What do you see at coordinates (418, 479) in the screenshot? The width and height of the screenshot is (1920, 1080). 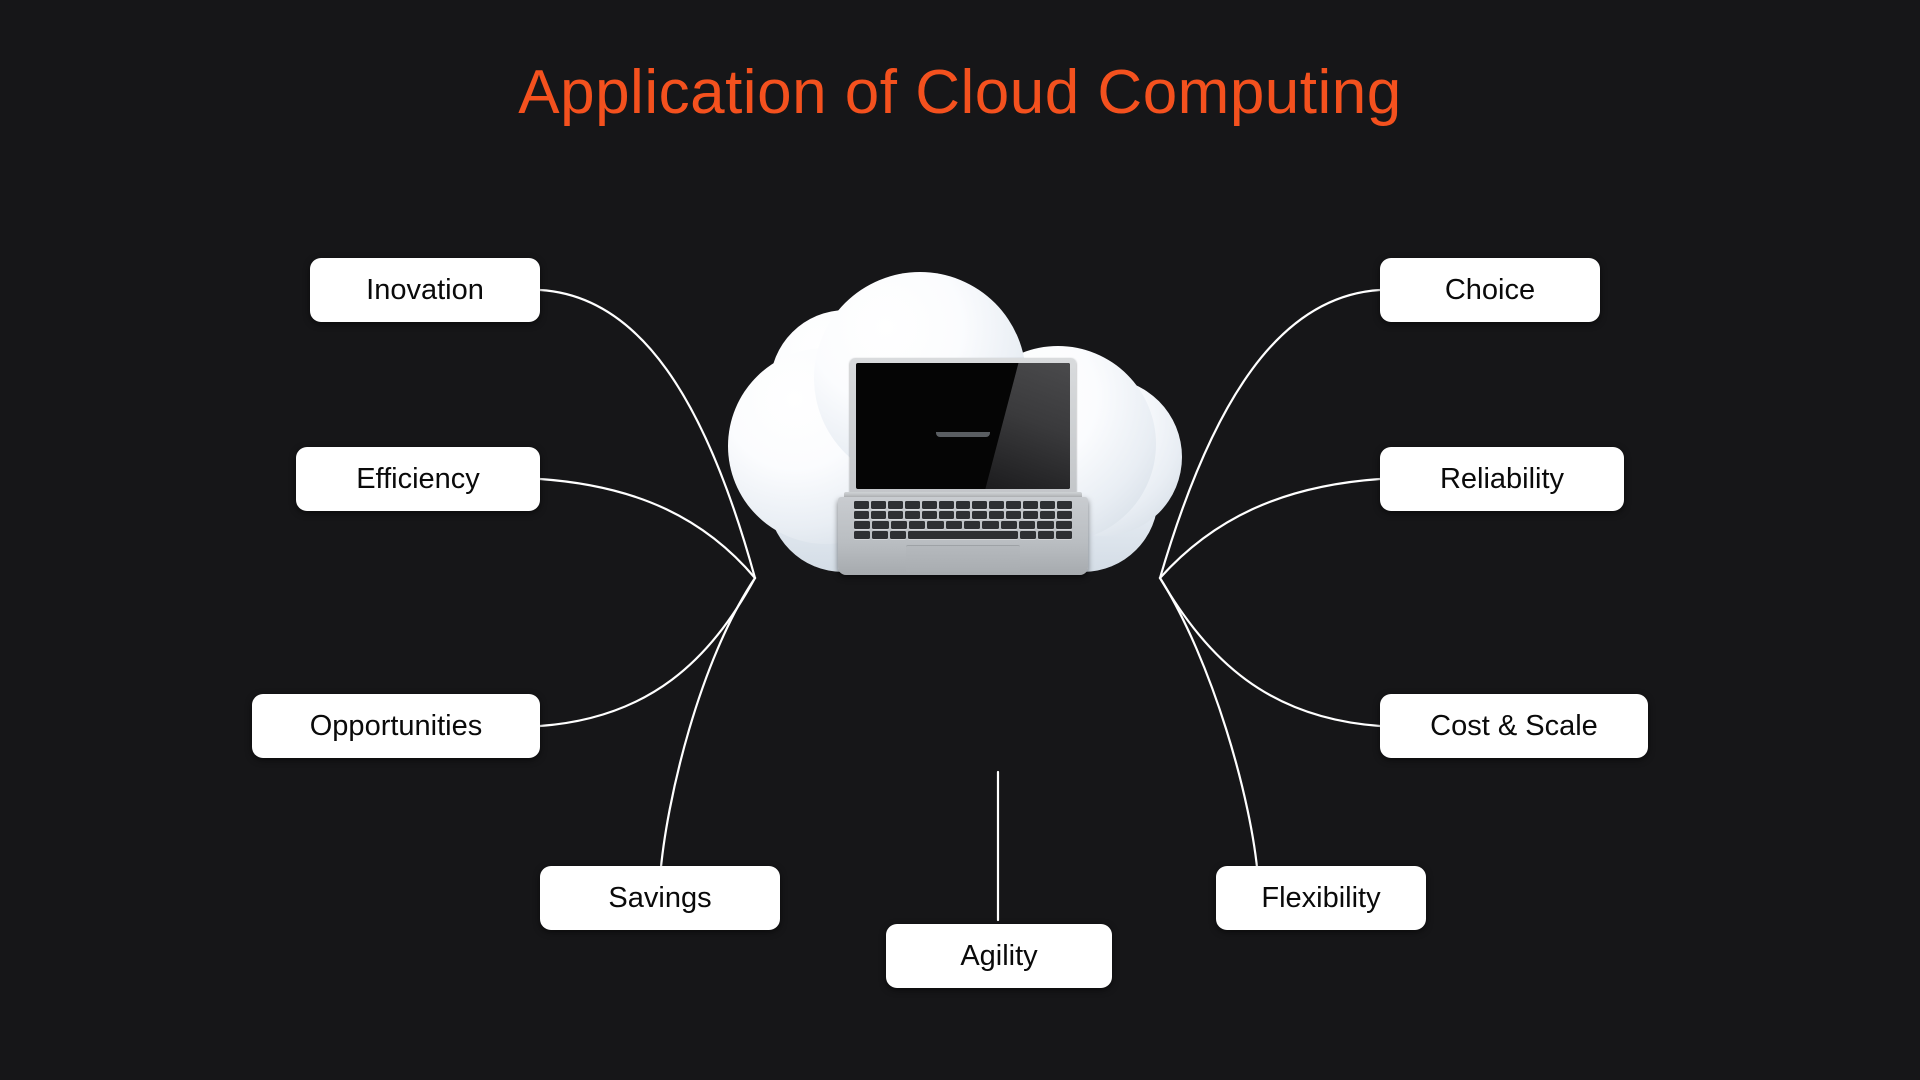 I see `label-efficiency: Efficiency` at bounding box center [418, 479].